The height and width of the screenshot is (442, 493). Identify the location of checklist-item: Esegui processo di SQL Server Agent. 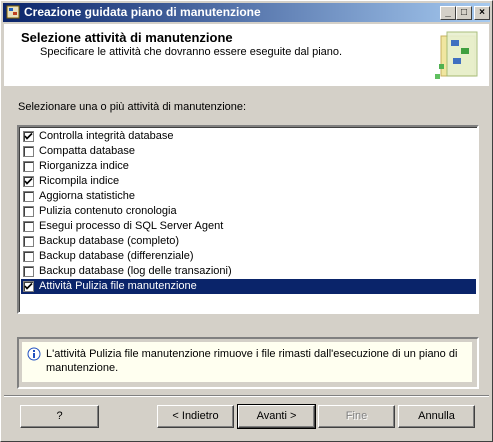
(248, 226).